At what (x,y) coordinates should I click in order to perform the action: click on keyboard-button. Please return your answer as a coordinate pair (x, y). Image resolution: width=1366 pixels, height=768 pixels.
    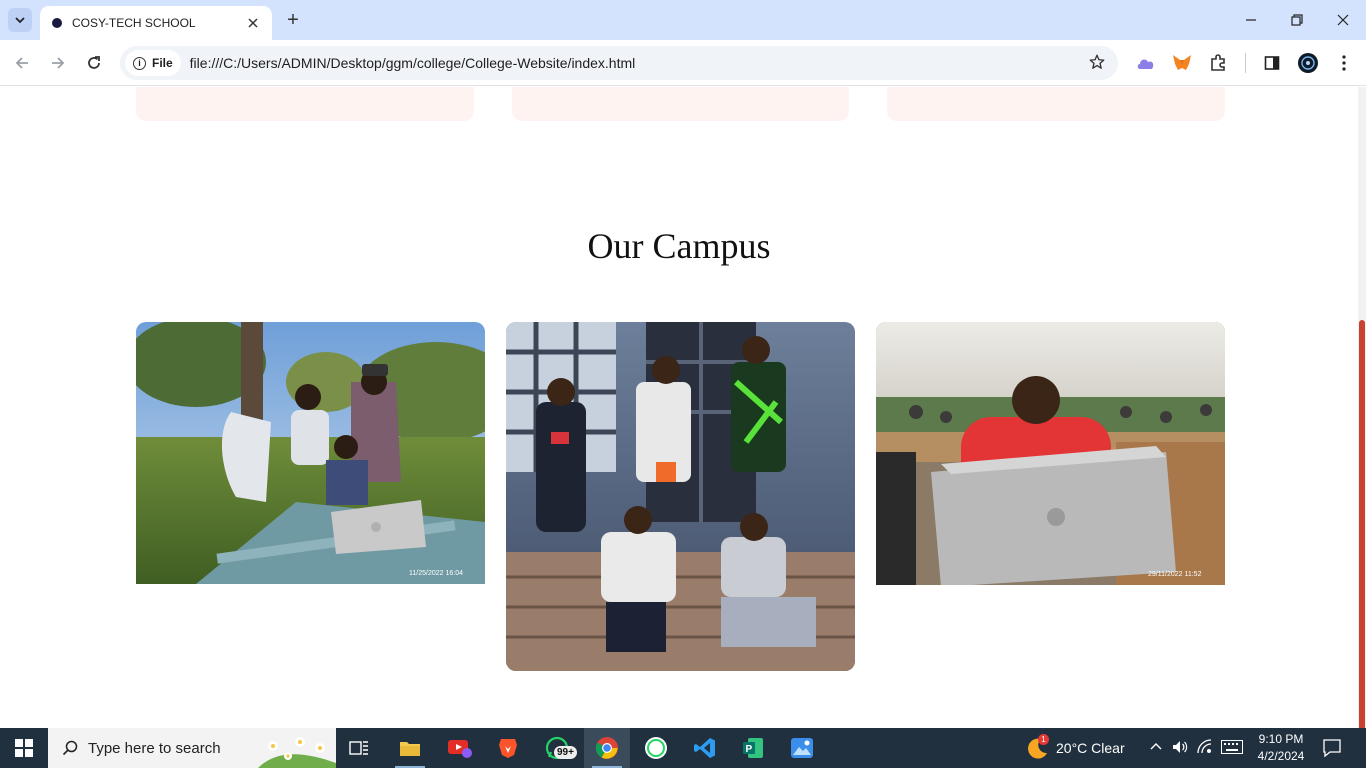
    Looking at the image, I should click on (1232, 749).